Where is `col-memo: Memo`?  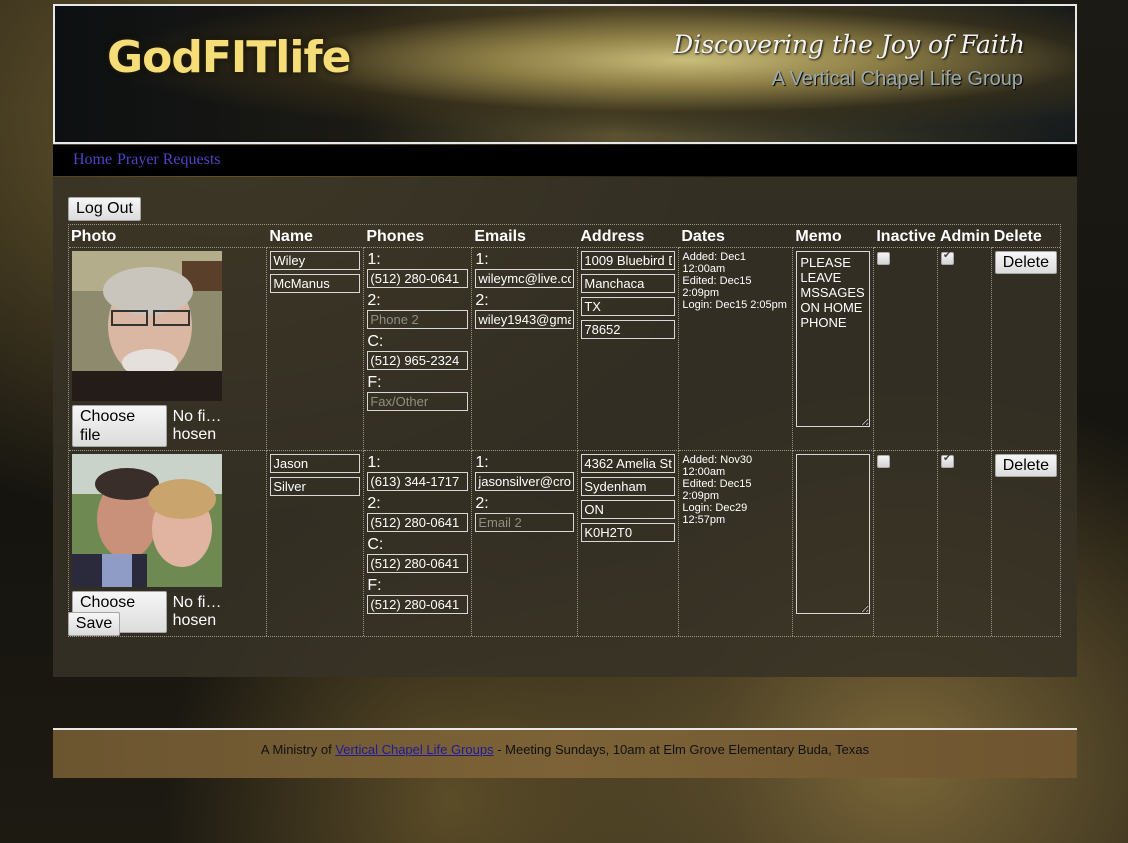
col-memo: Memo is located at coordinates (834, 236).